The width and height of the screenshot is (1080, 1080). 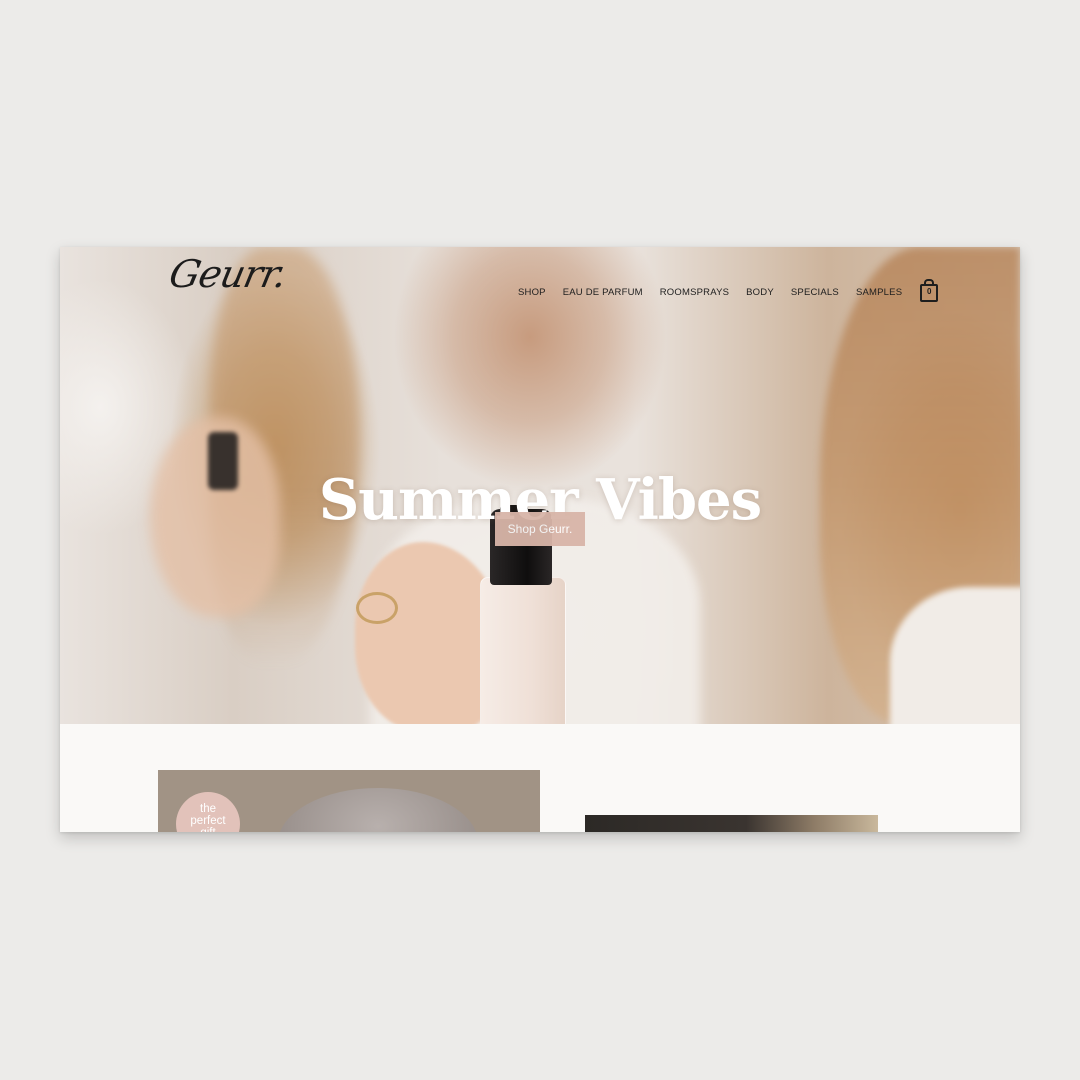 What do you see at coordinates (378, 810) in the screenshot?
I see `promo-image` at bounding box center [378, 810].